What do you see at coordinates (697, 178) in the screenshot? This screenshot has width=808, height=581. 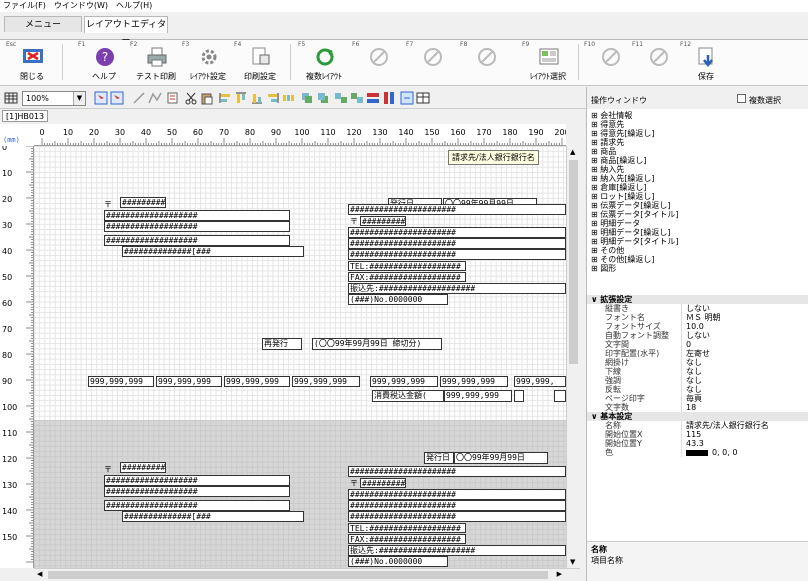 I see `tree-item: ⊞ 納入先[繰返し]` at bounding box center [697, 178].